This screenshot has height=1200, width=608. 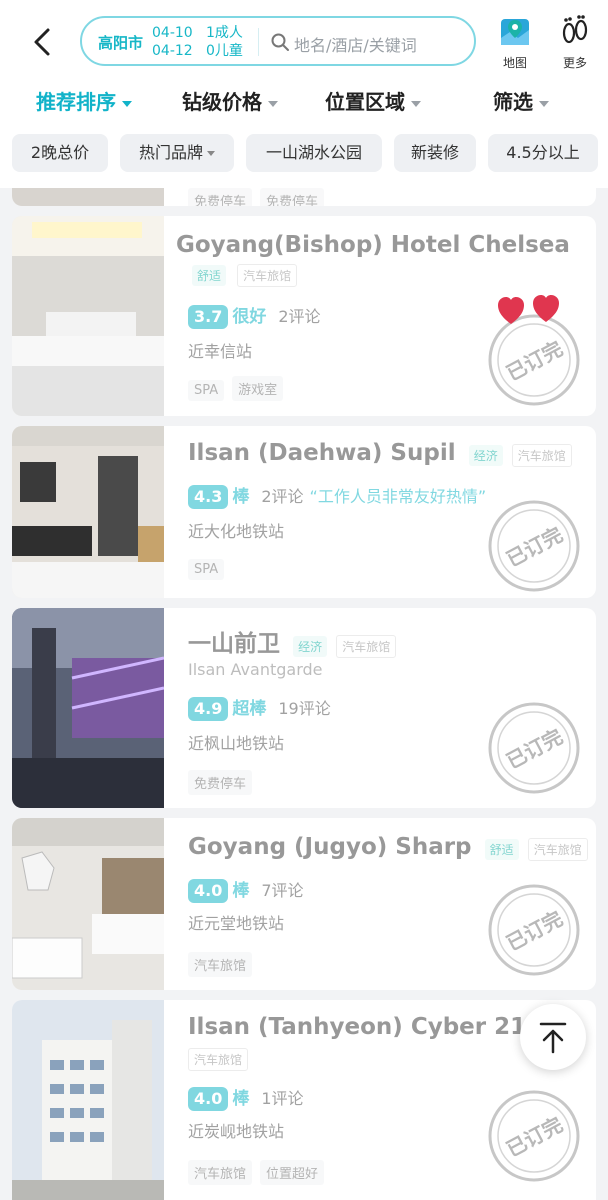 I want to click on more-label: 更多, so click(x=574, y=63).